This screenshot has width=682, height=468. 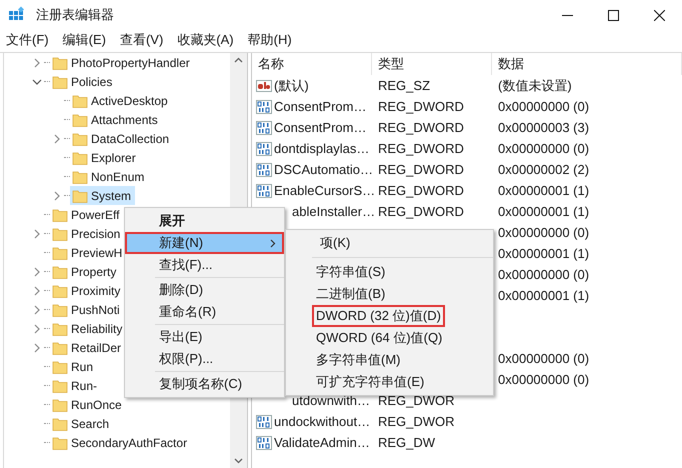 What do you see at coordinates (96, 348) in the screenshot?
I see `tree-item-label: RetailDer` at bounding box center [96, 348].